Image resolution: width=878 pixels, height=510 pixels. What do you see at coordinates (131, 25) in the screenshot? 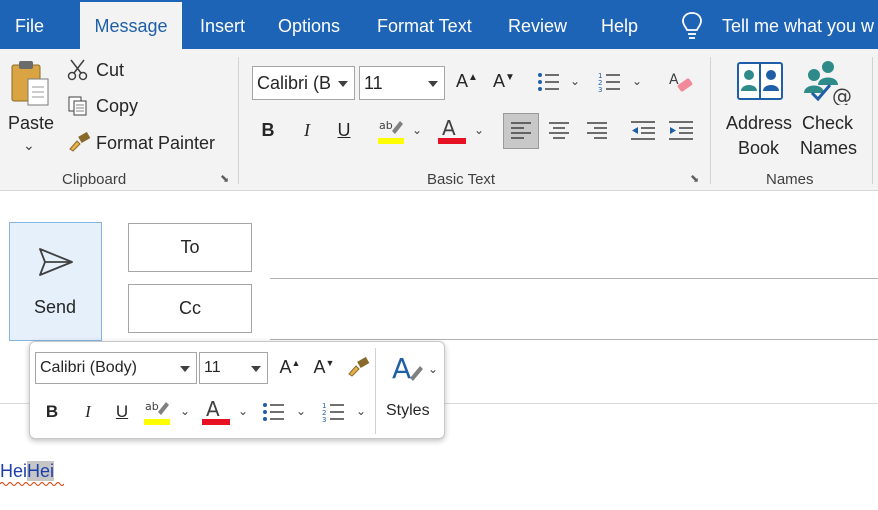
I see `tab-message: Message` at bounding box center [131, 25].